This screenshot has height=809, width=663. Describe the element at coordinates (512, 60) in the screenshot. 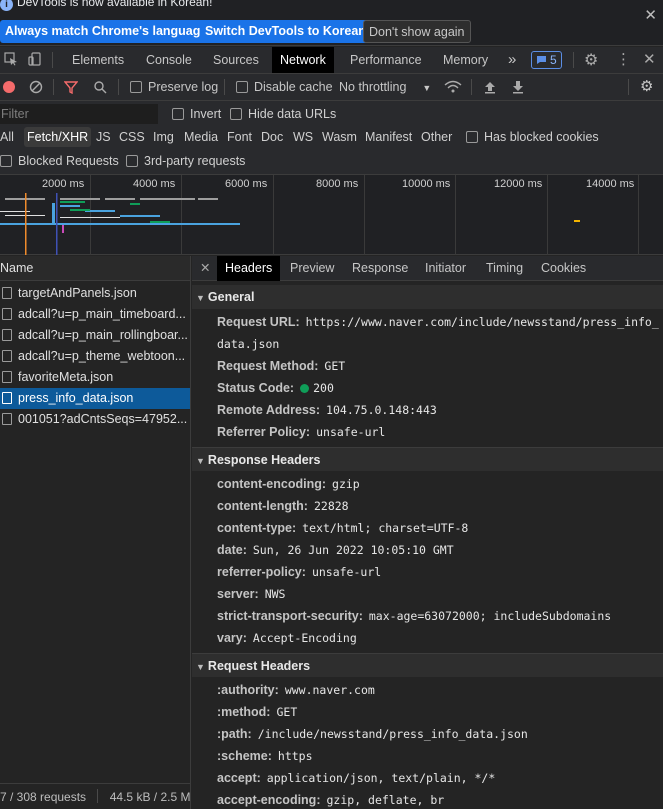

I see `more-tabs-button: »` at that location.